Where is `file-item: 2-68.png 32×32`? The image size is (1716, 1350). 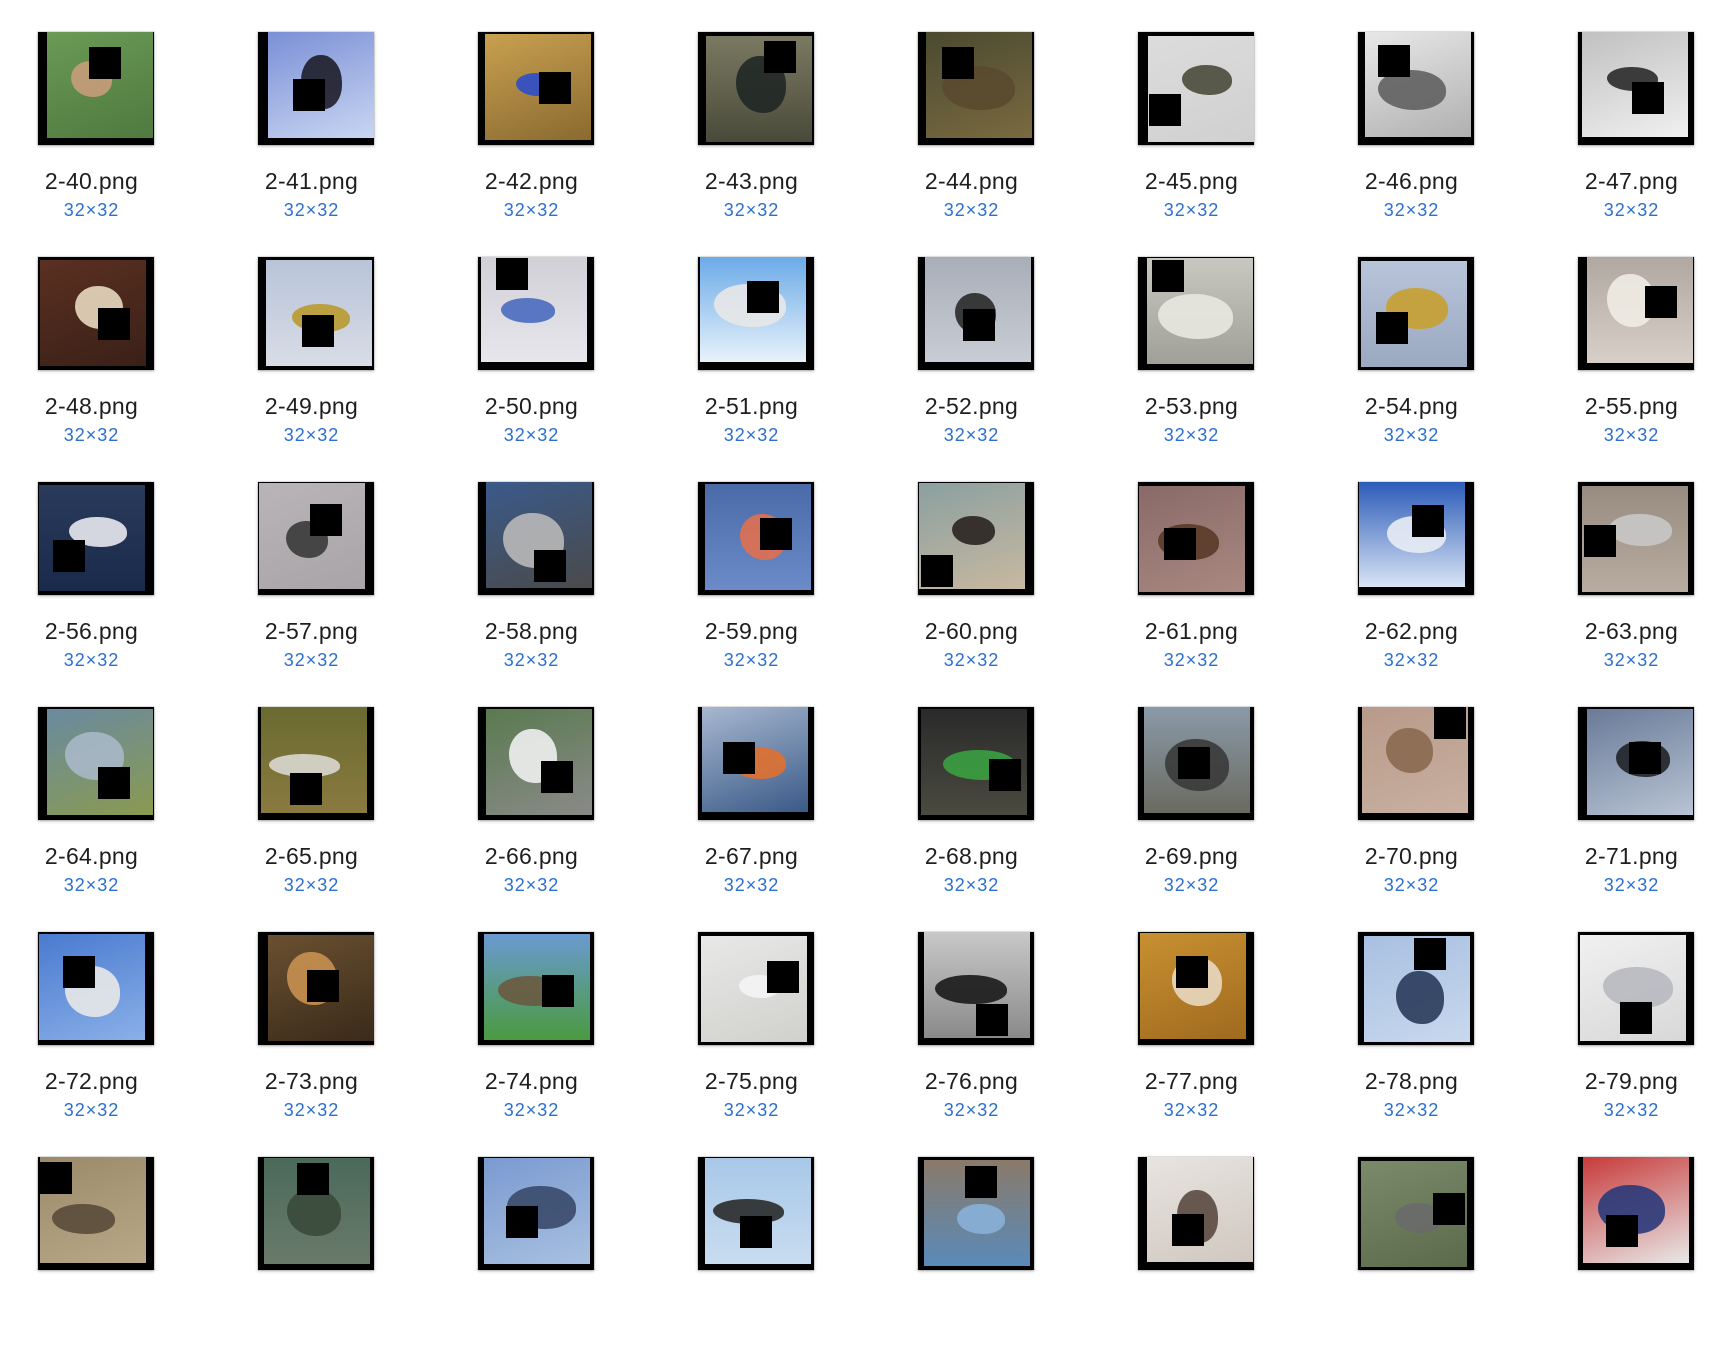 file-item: 2-68.png 32×32 is located at coordinates (990, 787).